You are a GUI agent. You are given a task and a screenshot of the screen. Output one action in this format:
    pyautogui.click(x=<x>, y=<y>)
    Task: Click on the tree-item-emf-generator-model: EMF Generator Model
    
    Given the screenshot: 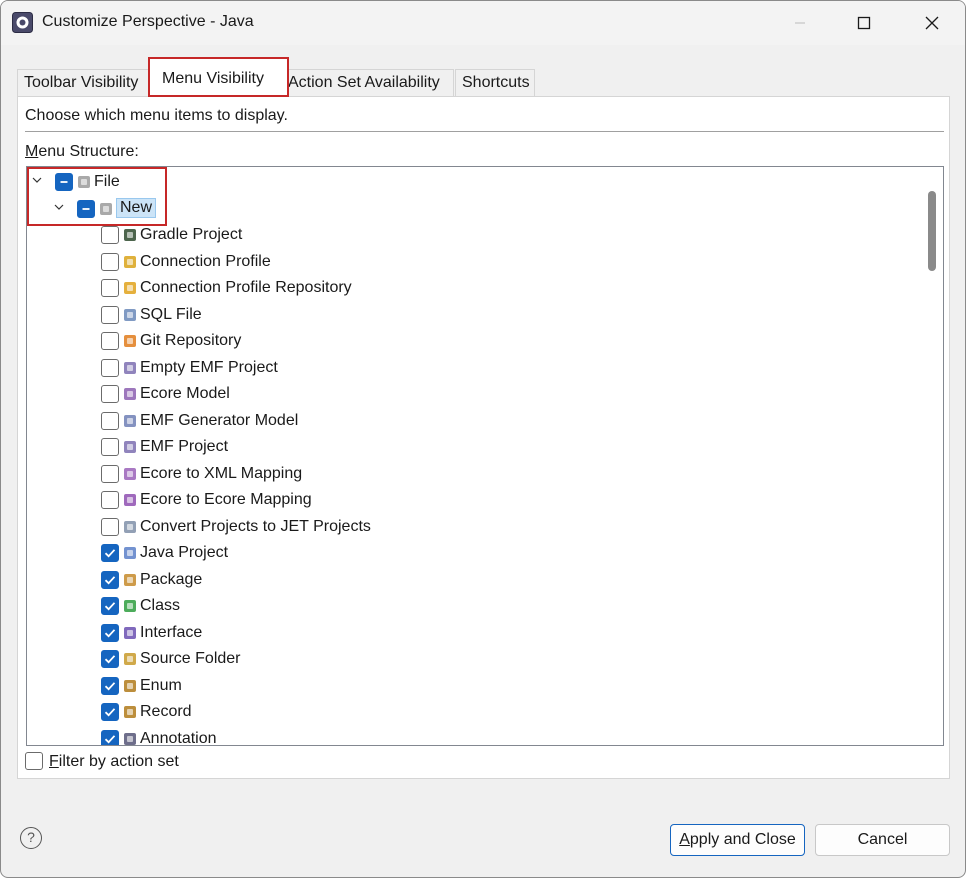 What is the action you would take?
    pyautogui.click(x=473, y=422)
    